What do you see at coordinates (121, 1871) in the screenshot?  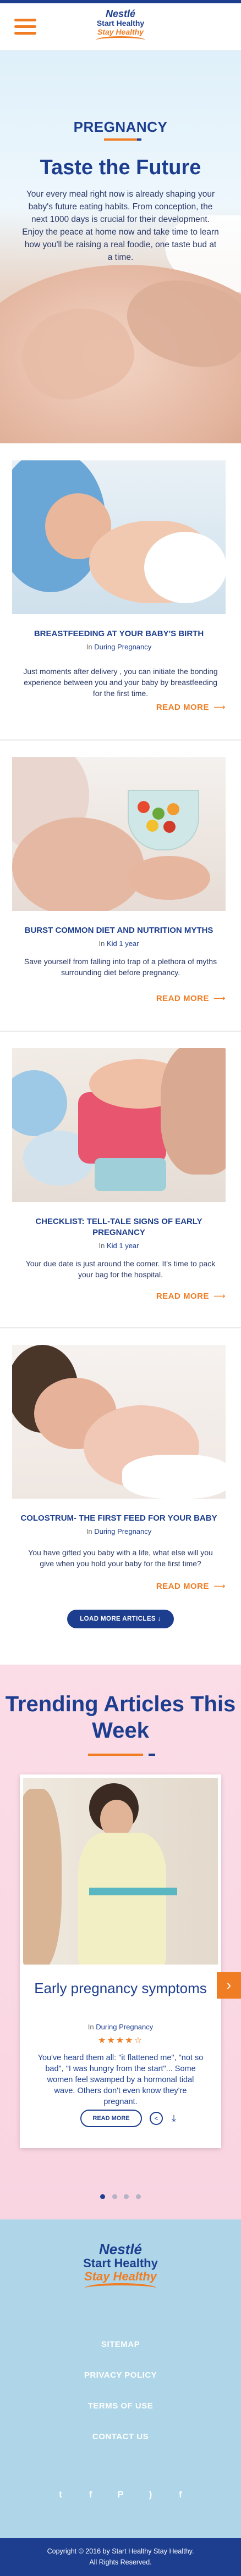 I see `trending-card-image` at bounding box center [121, 1871].